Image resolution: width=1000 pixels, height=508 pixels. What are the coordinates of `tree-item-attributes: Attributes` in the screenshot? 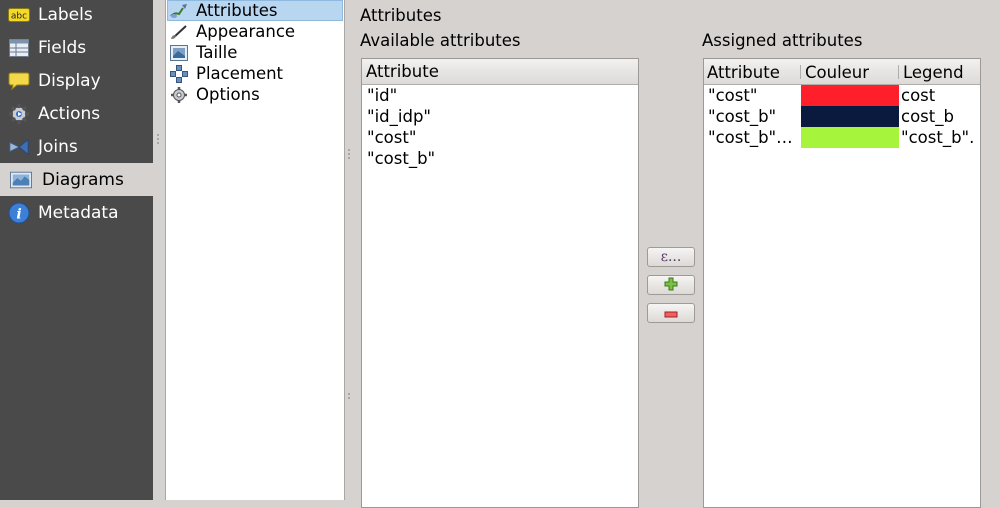 It's located at (255, 10).